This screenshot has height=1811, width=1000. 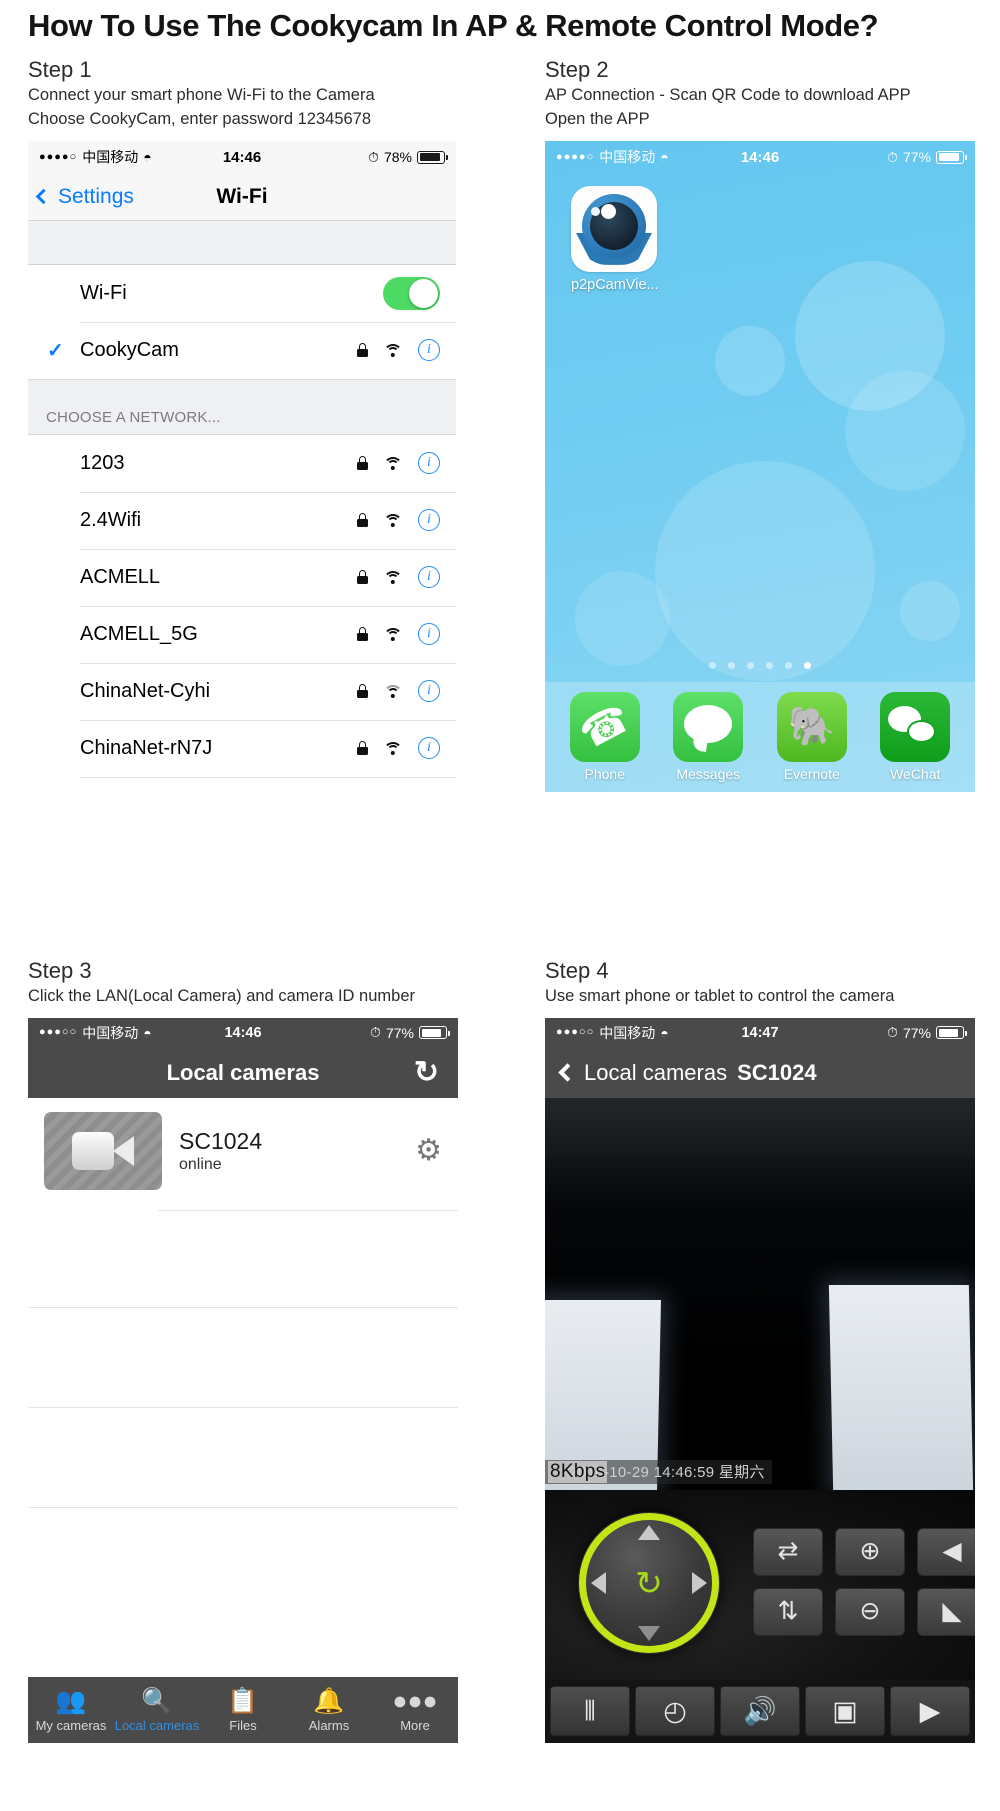 What do you see at coordinates (870, 1551) in the screenshot?
I see `zoom-in-icon: ⊕` at bounding box center [870, 1551].